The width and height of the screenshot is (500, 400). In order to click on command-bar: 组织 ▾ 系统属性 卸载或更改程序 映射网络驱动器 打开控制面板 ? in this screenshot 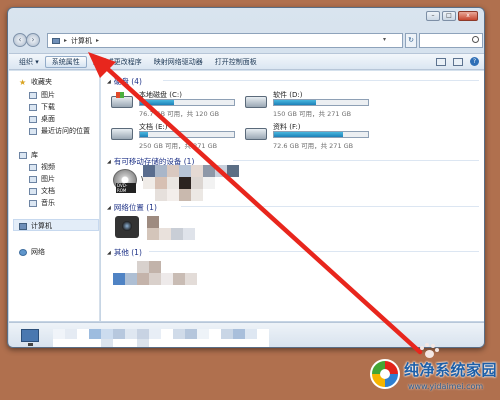, I will do `click(246, 61)`.